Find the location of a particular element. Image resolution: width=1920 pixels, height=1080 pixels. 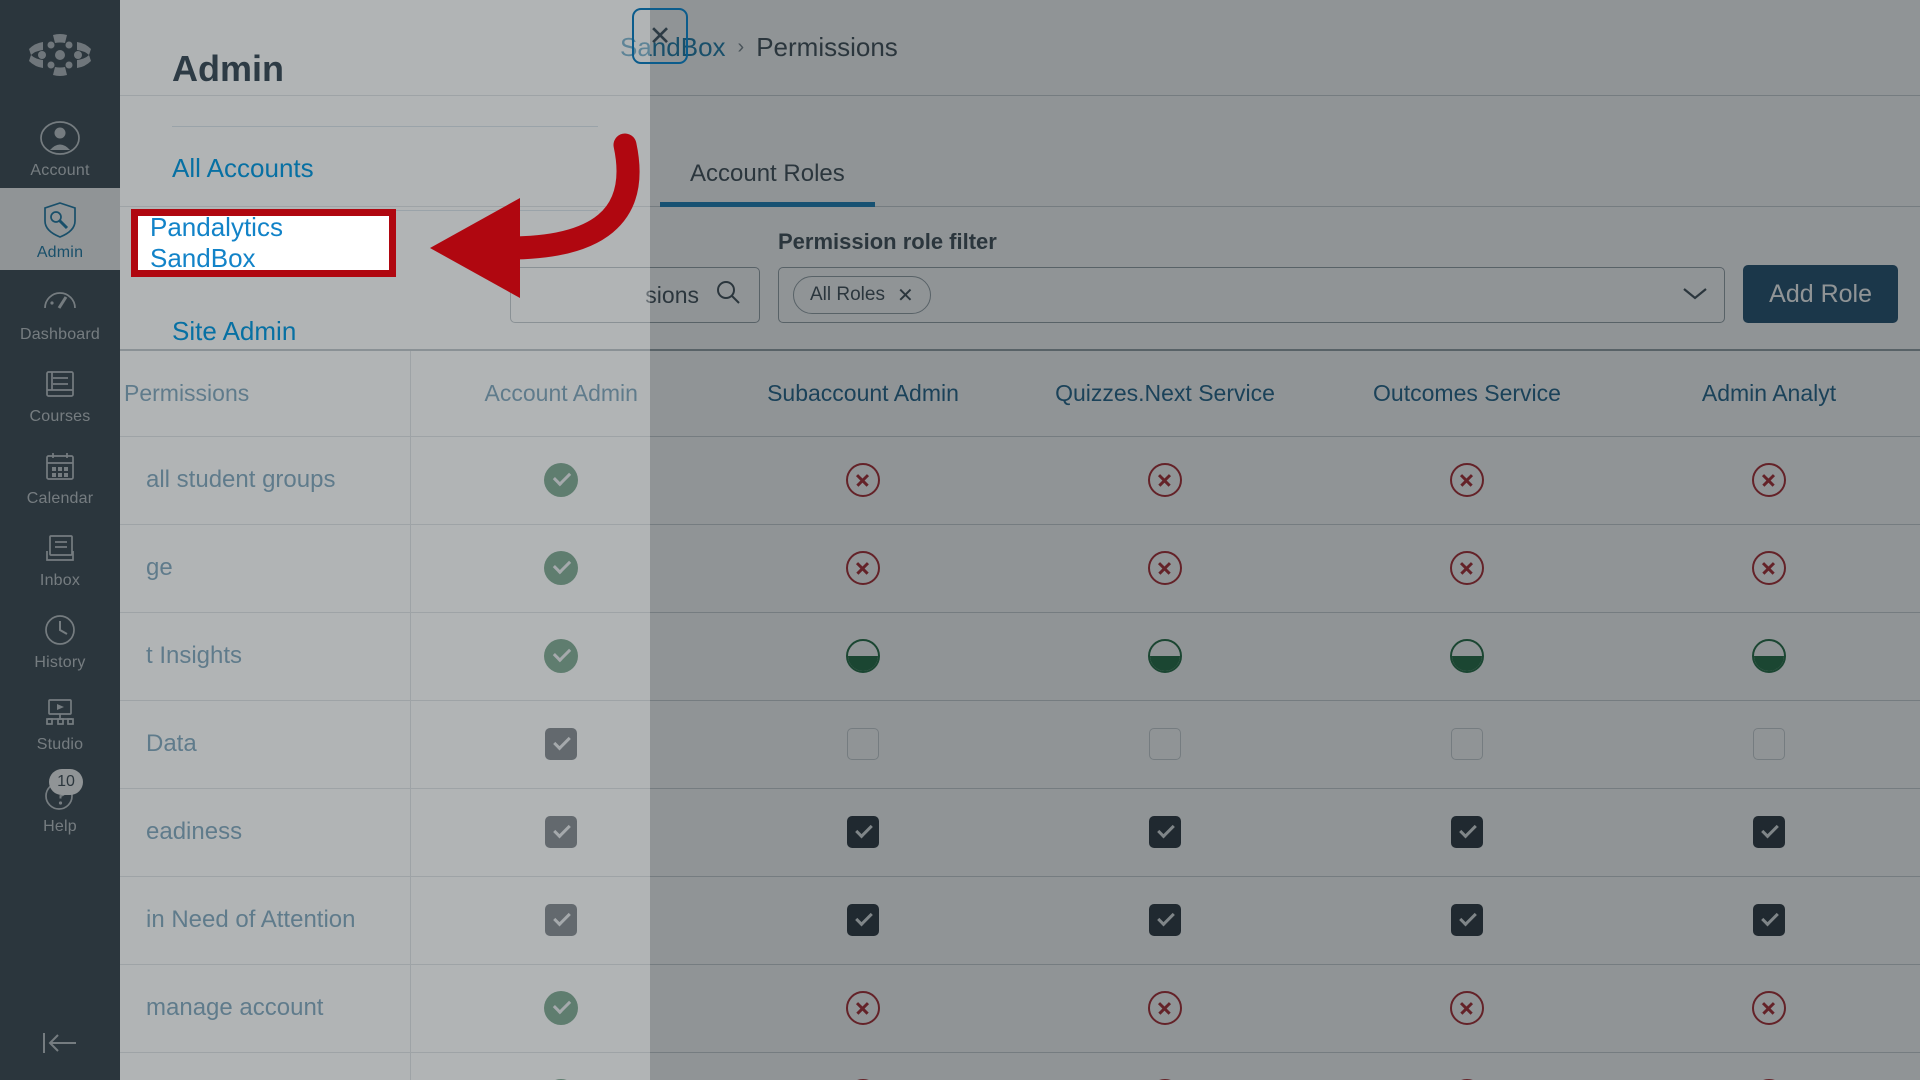

tray-link-all-accounts: All Accounts is located at coordinates (385, 168).